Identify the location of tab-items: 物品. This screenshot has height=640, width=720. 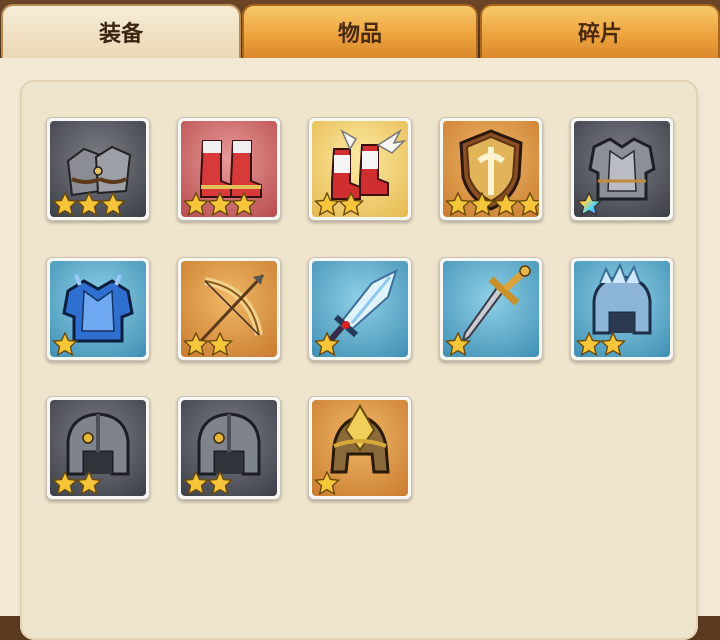
(360, 31).